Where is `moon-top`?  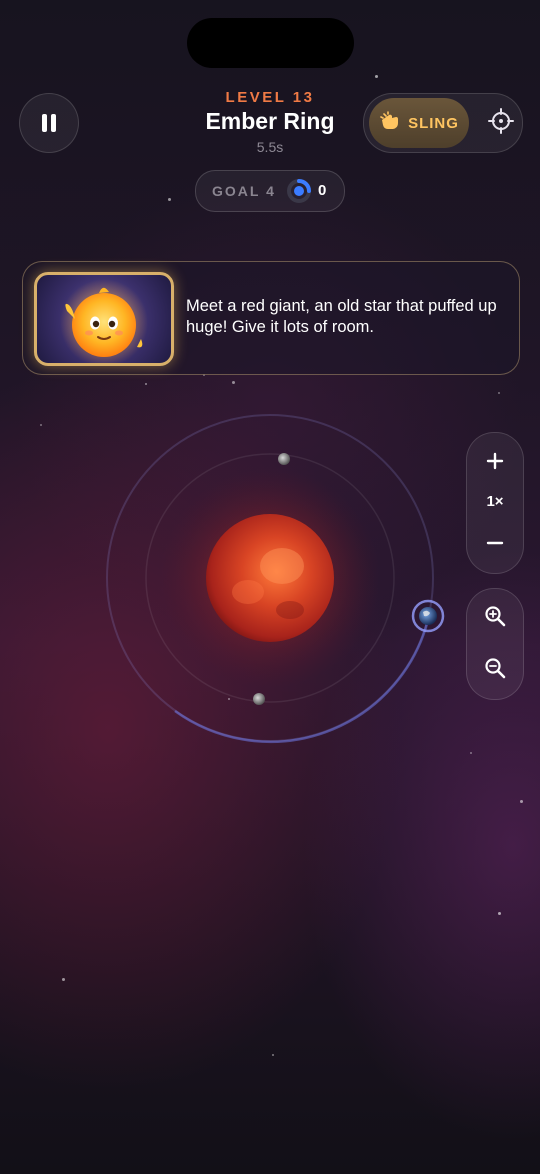 moon-top is located at coordinates (284, 459).